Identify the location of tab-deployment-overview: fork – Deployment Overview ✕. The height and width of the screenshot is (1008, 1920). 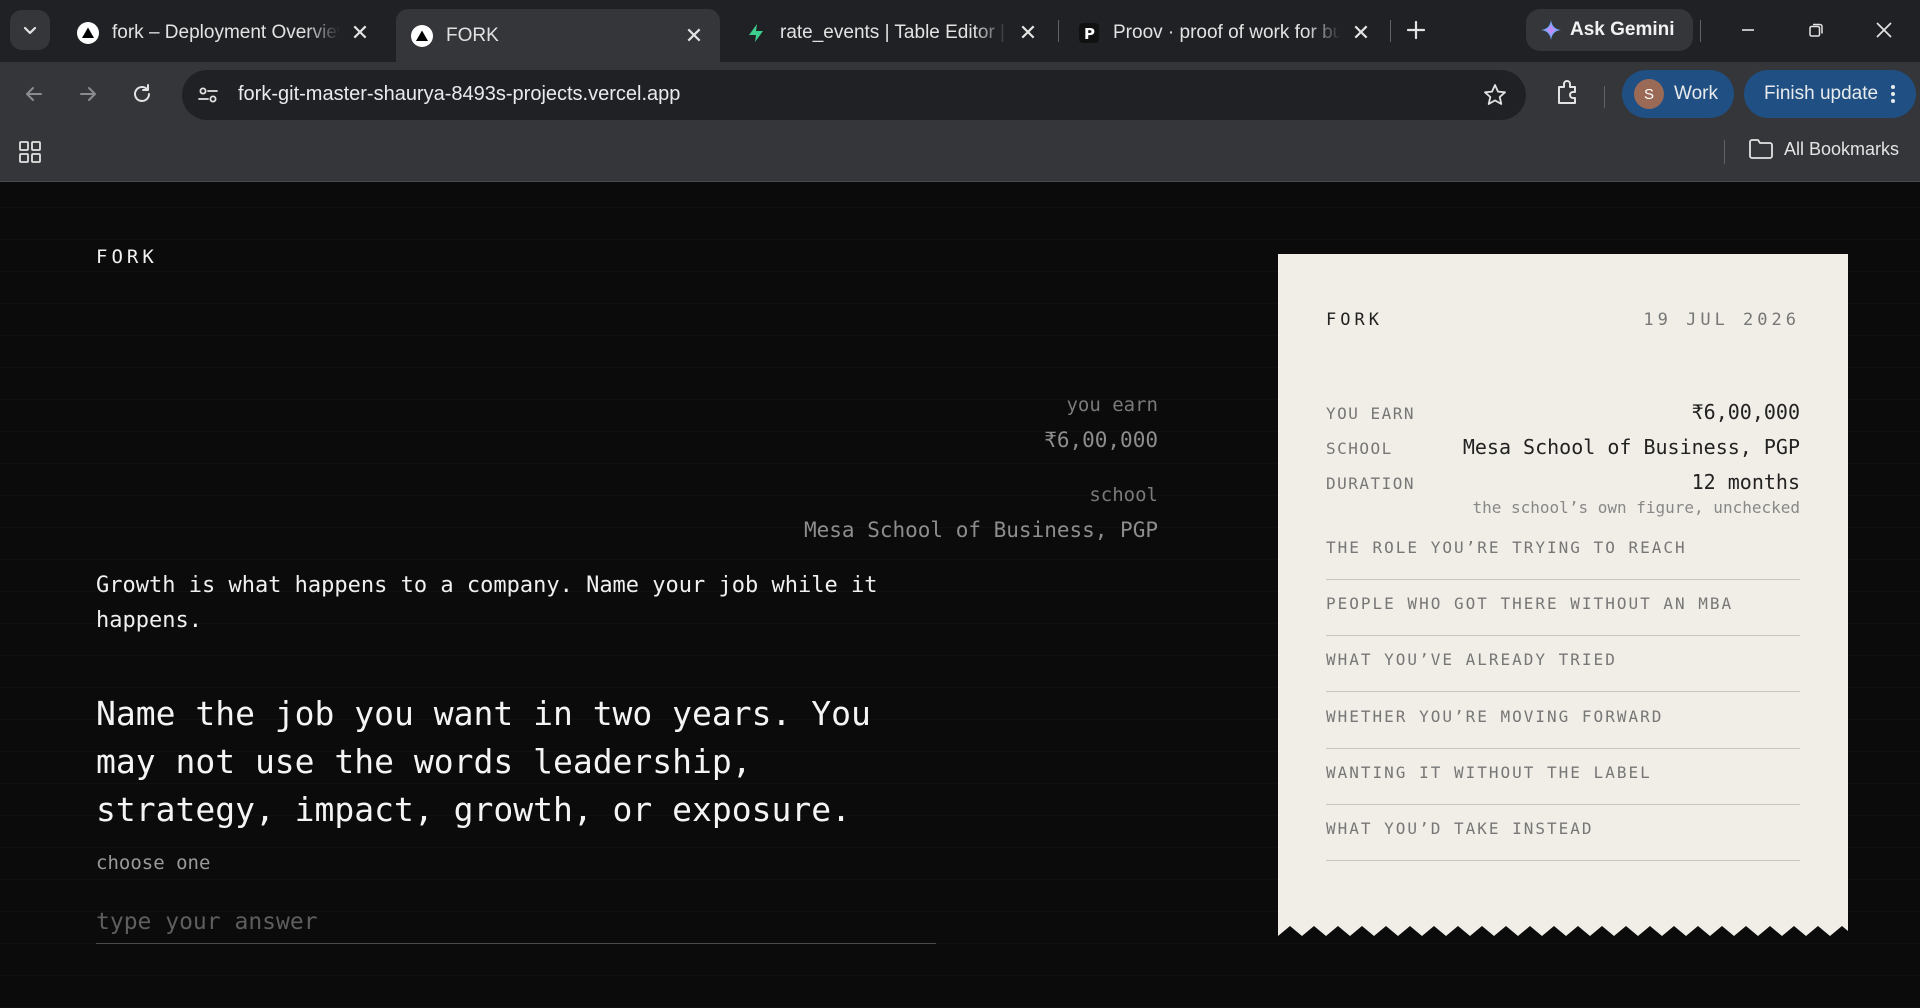
(224, 33).